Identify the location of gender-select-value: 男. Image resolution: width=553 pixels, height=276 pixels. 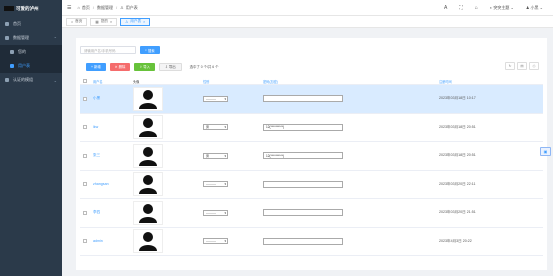
(208, 127).